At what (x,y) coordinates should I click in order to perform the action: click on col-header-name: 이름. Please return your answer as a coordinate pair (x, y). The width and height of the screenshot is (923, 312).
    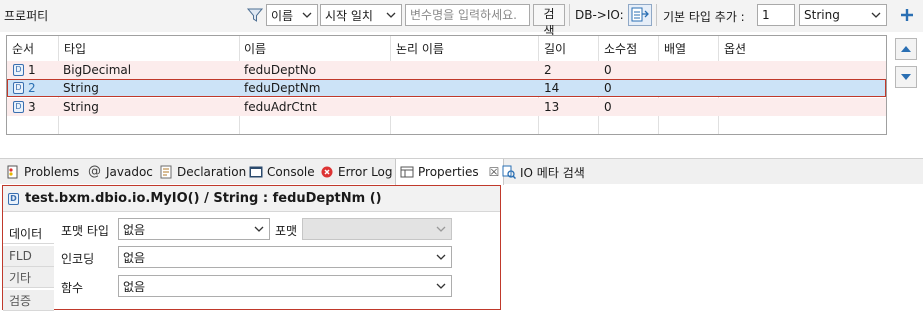
    Looking at the image, I should click on (255, 48).